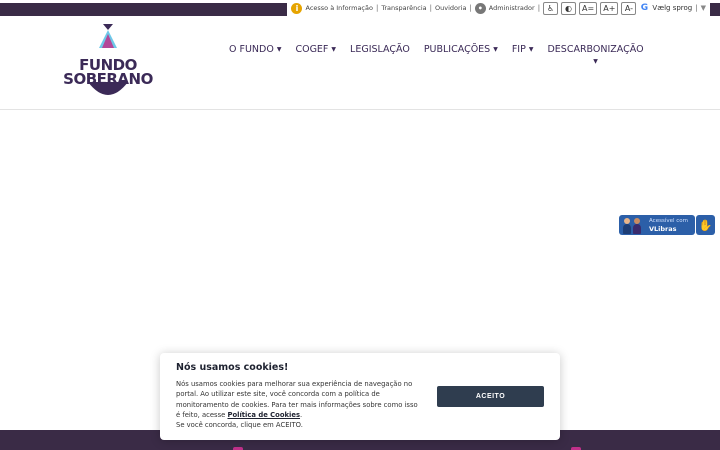  What do you see at coordinates (450, 8) in the screenshot?
I see `ouvidoria-link: Ouvidoria` at bounding box center [450, 8].